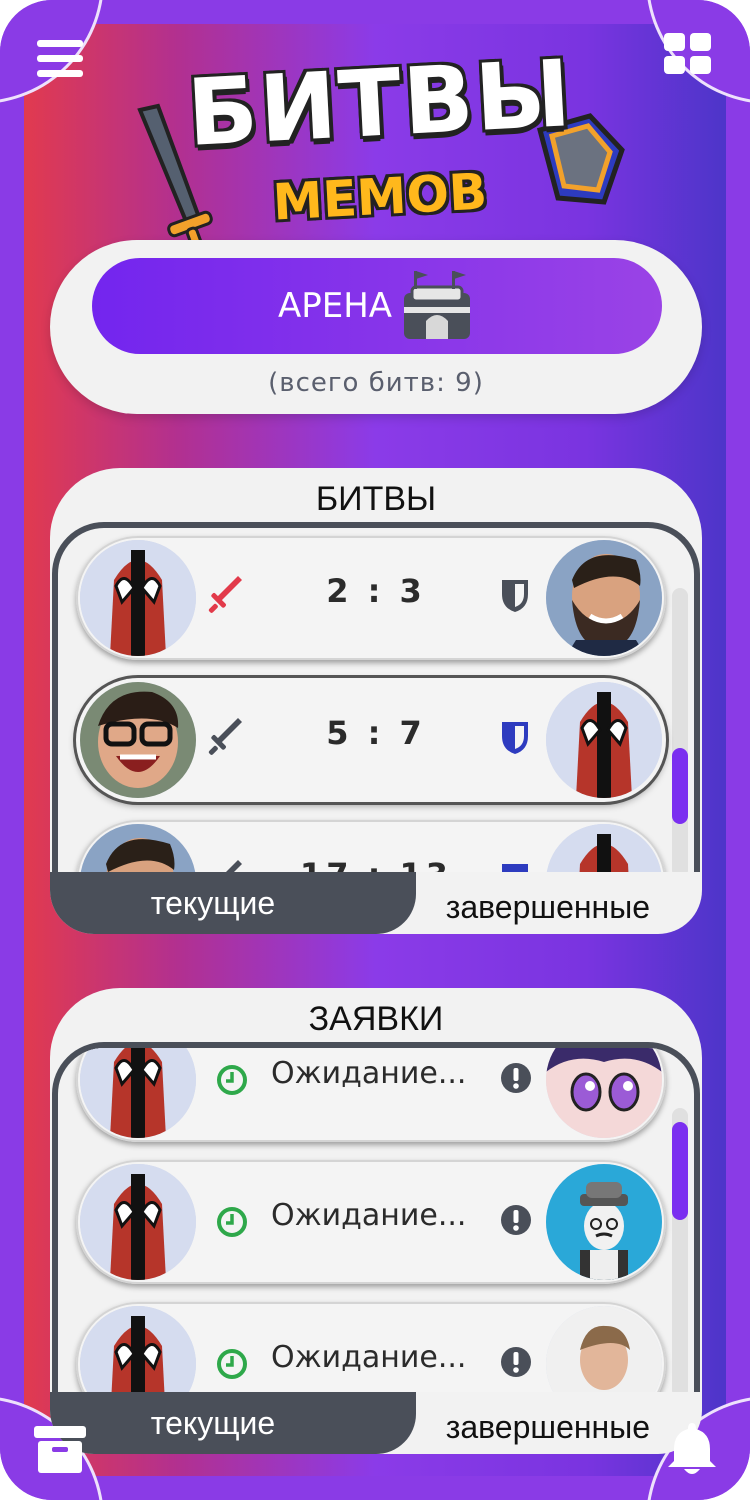 The width and height of the screenshot is (750, 1500). I want to click on glasses-man-avatar, so click(138, 740).